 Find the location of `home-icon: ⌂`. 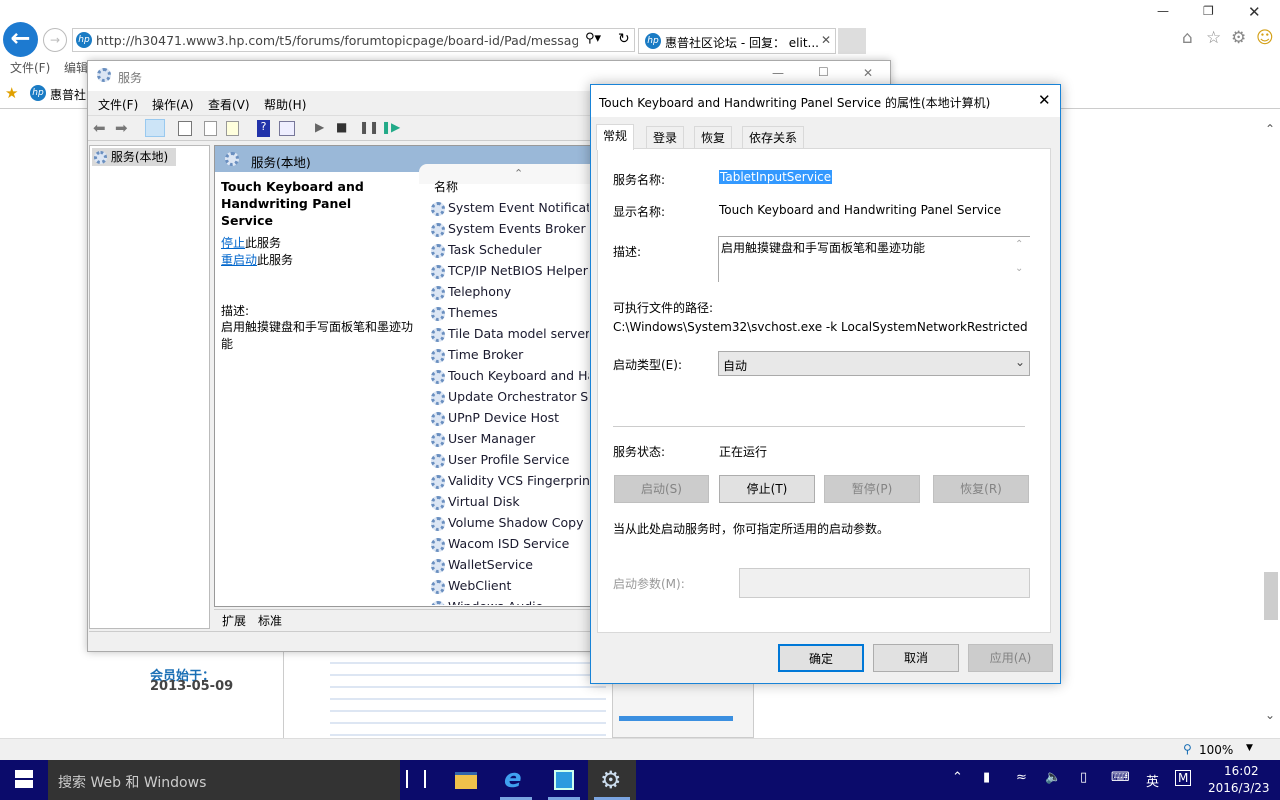

home-icon: ⌂ is located at coordinates (1187, 38).